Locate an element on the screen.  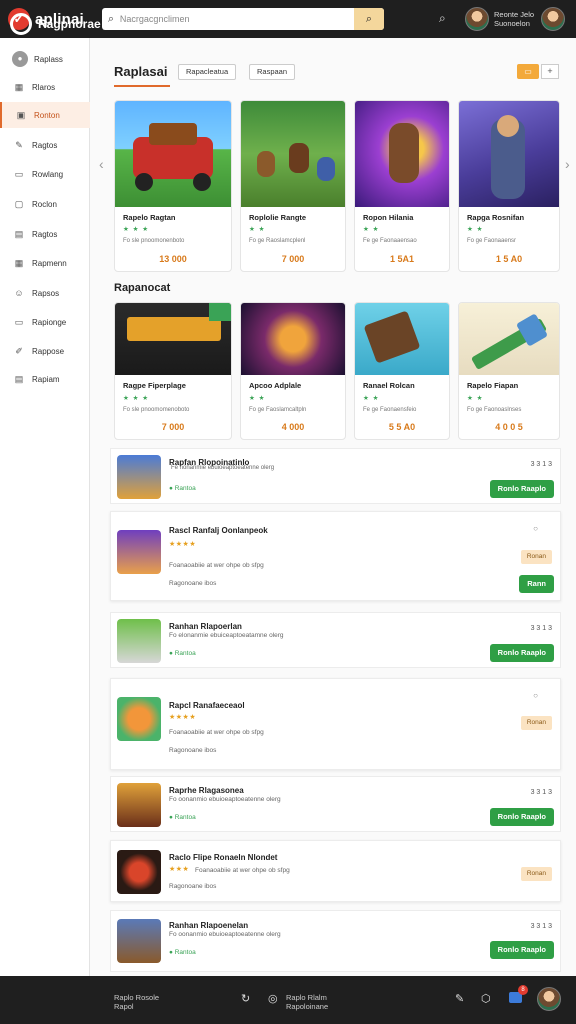
row-status: ● Rantoa is located at coordinates (182, 817).